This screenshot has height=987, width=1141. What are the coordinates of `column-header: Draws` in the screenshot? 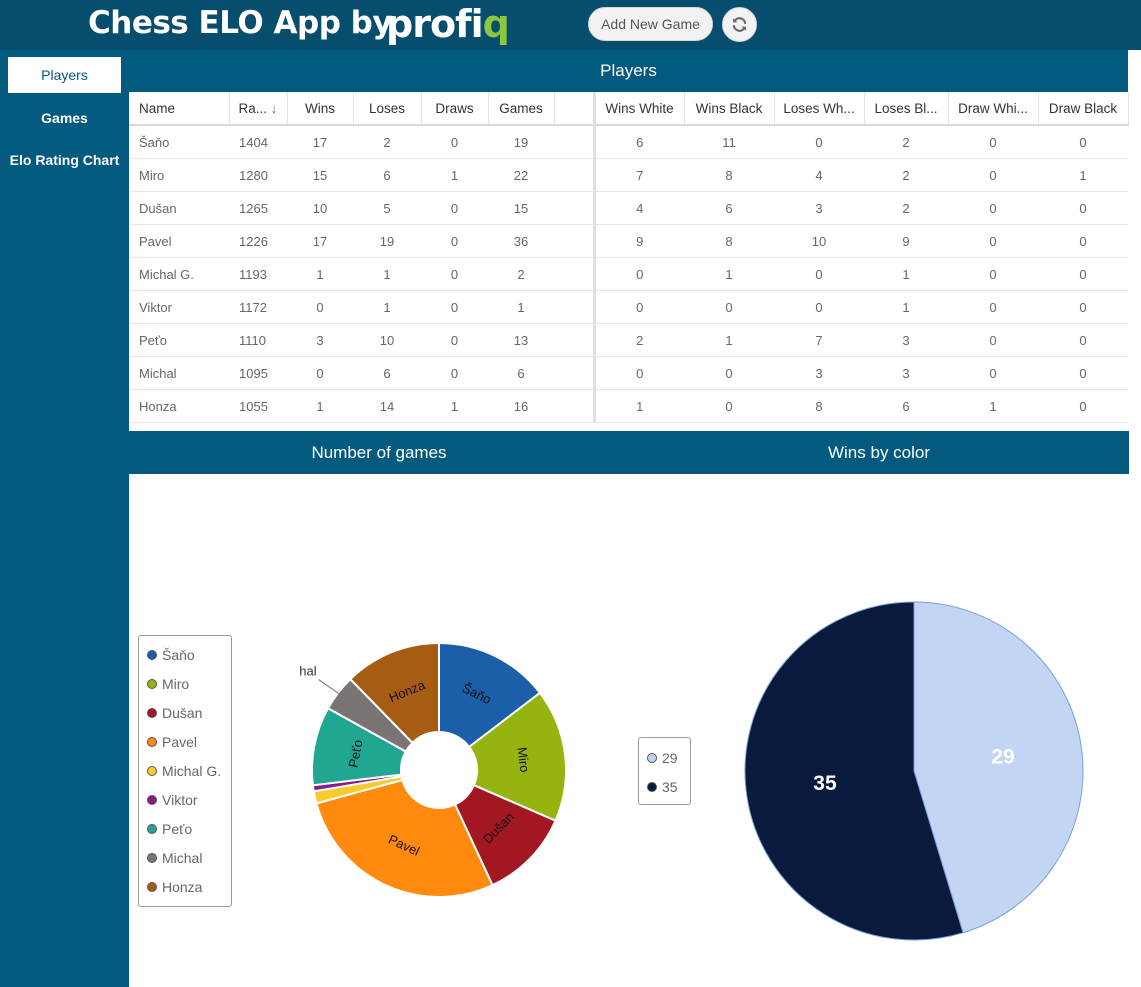 It's located at (455, 109).